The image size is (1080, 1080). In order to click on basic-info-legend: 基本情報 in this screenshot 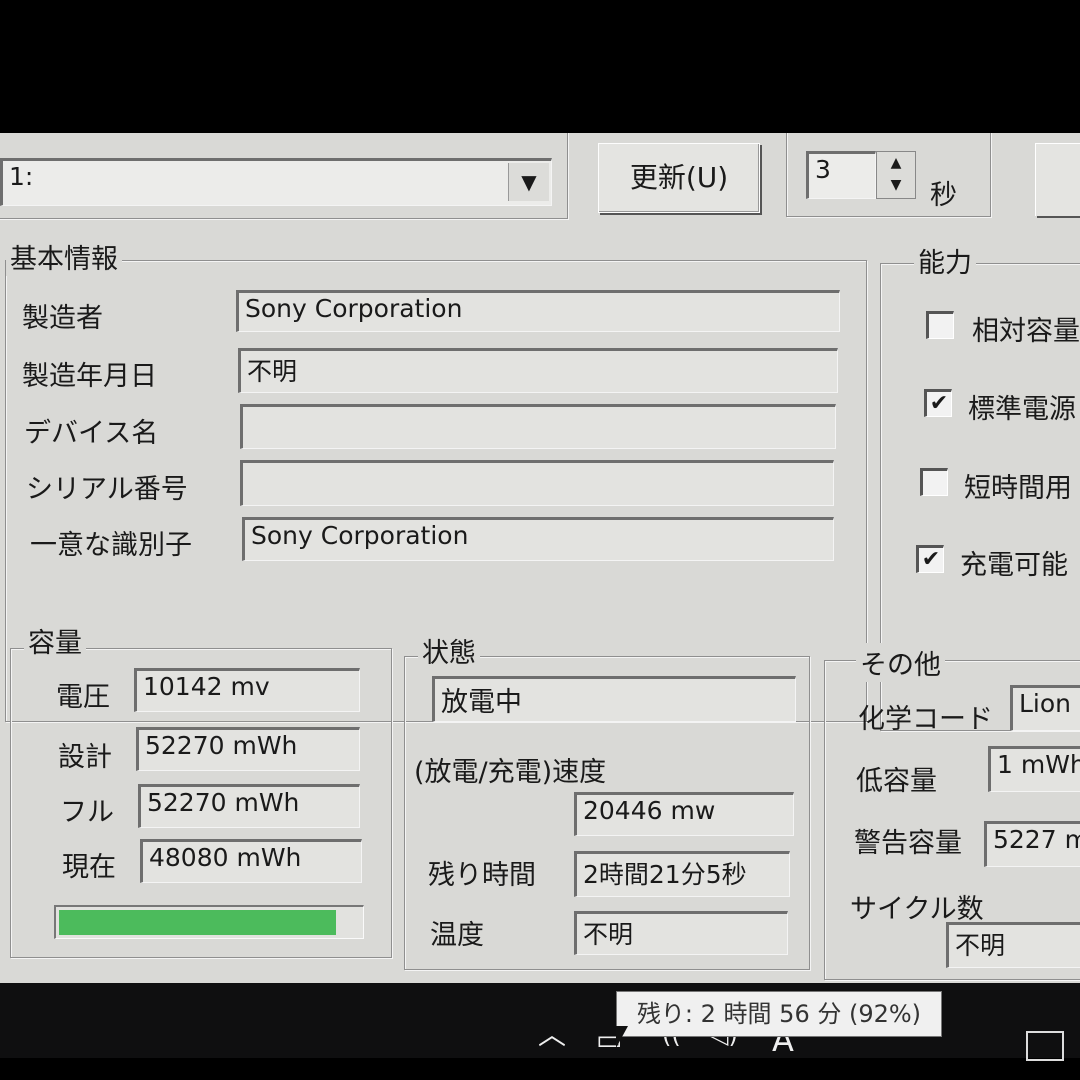, I will do `click(64, 256)`.